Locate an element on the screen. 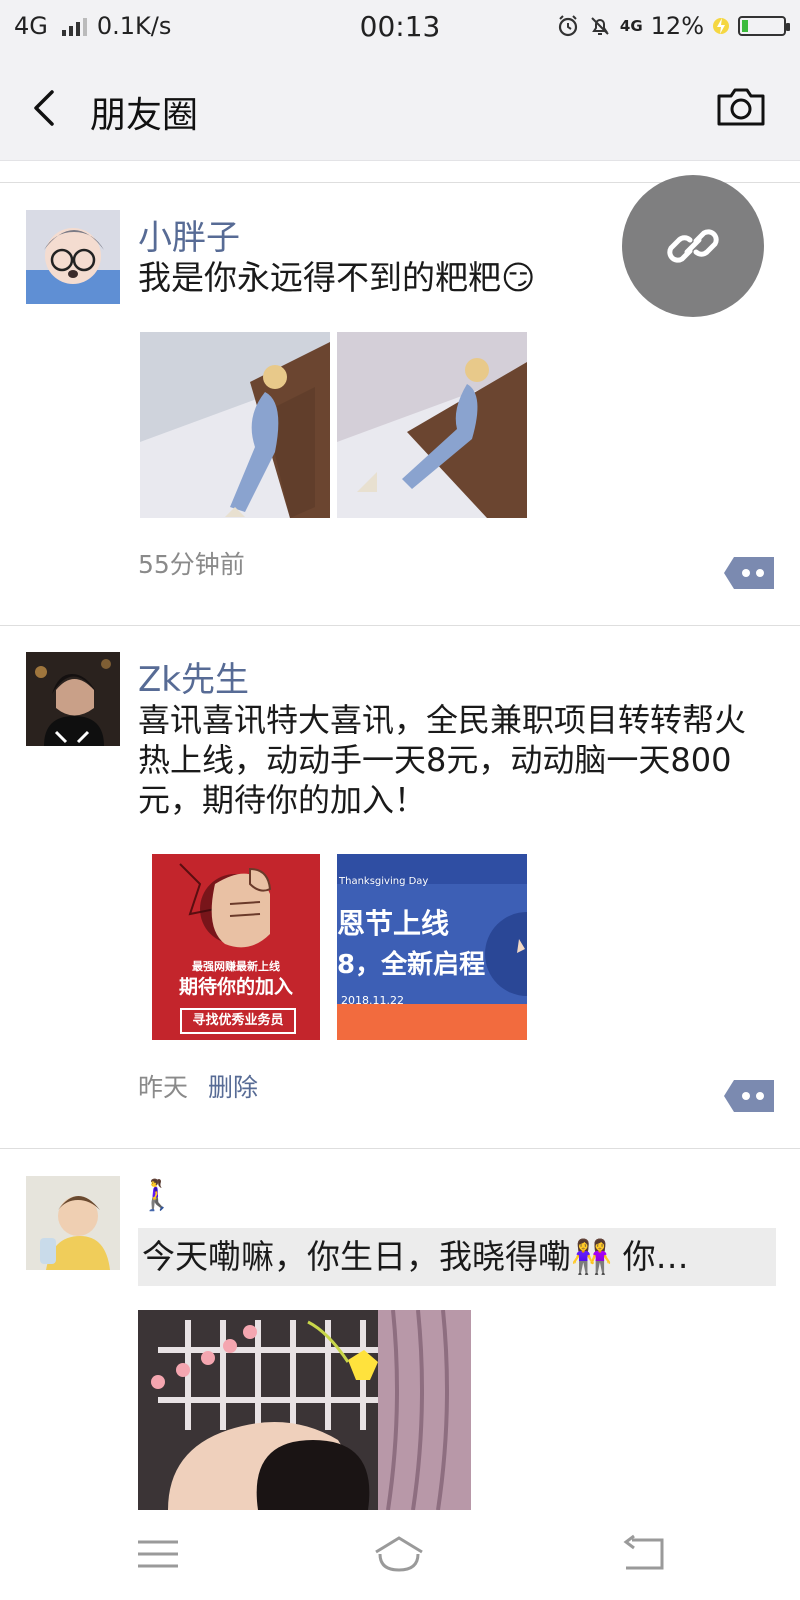  link-button is located at coordinates (693, 246).